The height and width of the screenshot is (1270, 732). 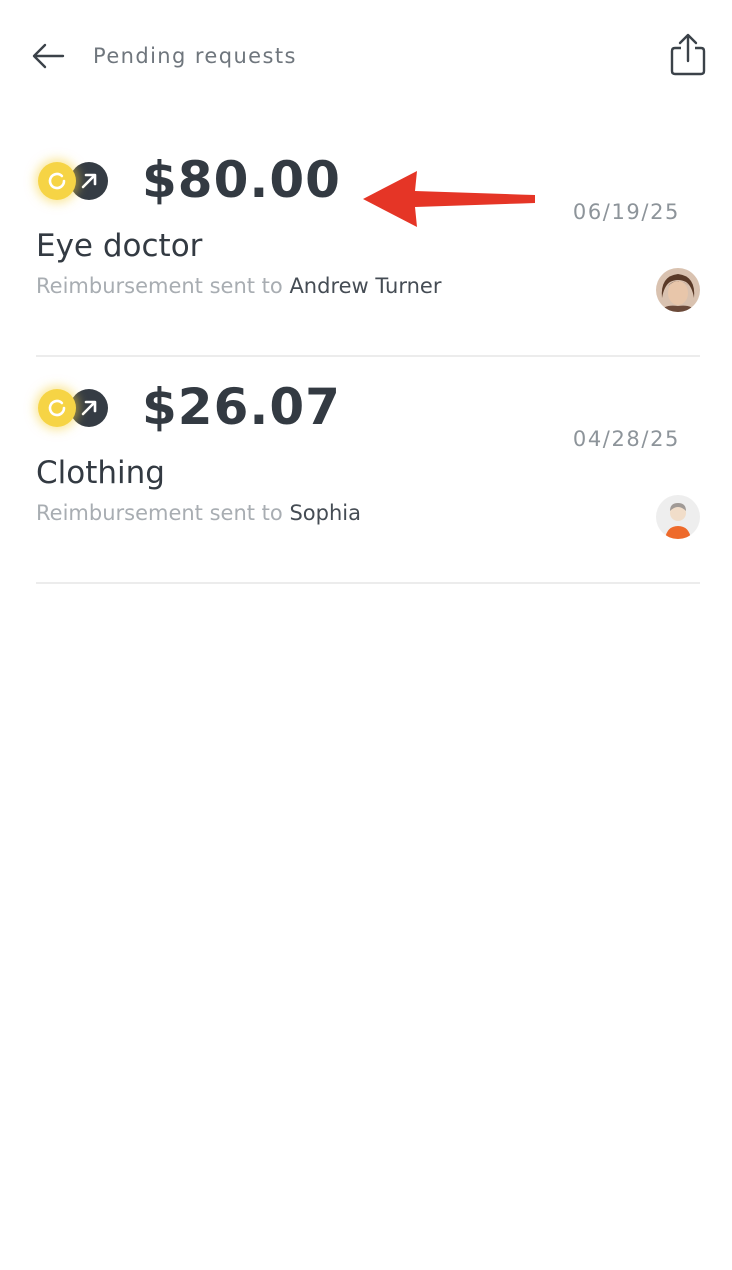 What do you see at coordinates (626, 212) in the screenshot?
I see `request-date: 06/19/25` at bounding box center [626, 212].